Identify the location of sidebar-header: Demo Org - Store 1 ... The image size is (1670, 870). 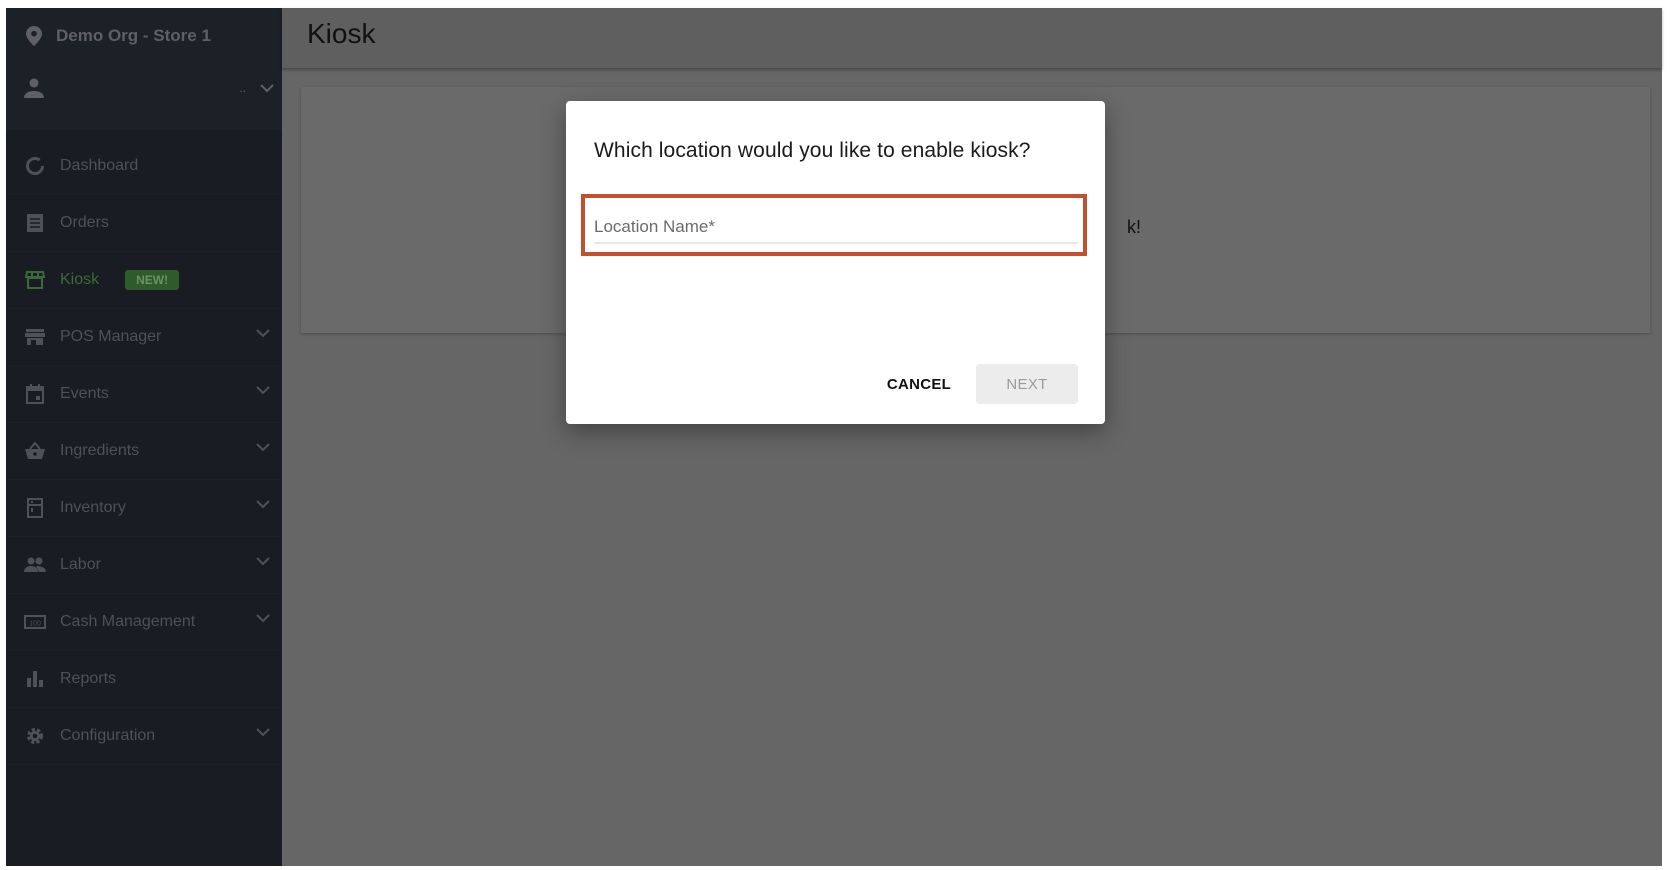
(144, 69).